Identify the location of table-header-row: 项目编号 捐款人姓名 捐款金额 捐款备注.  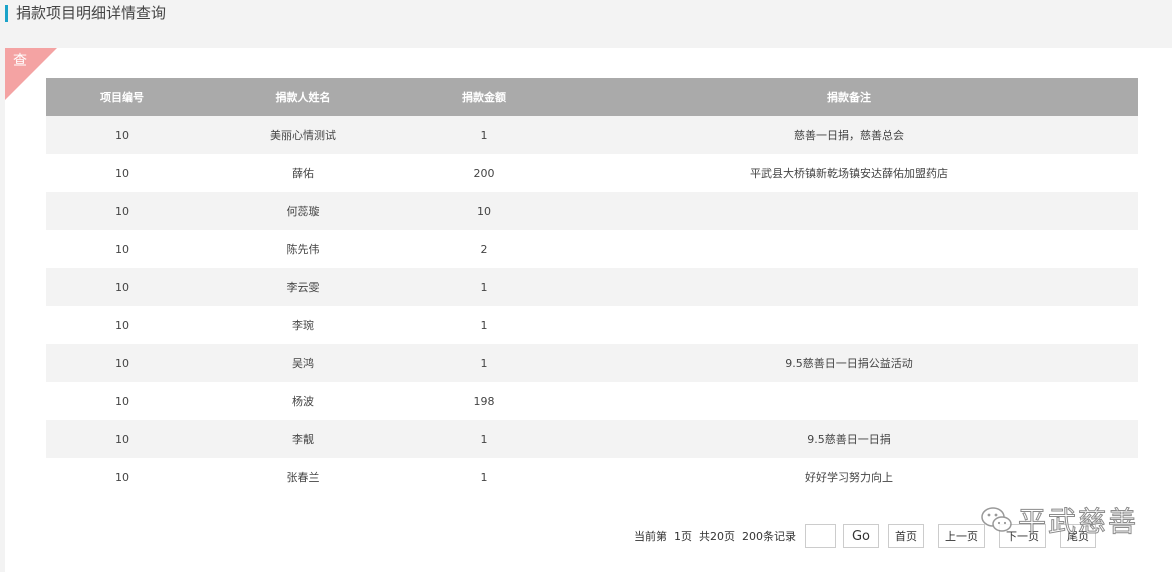
(592, 97).